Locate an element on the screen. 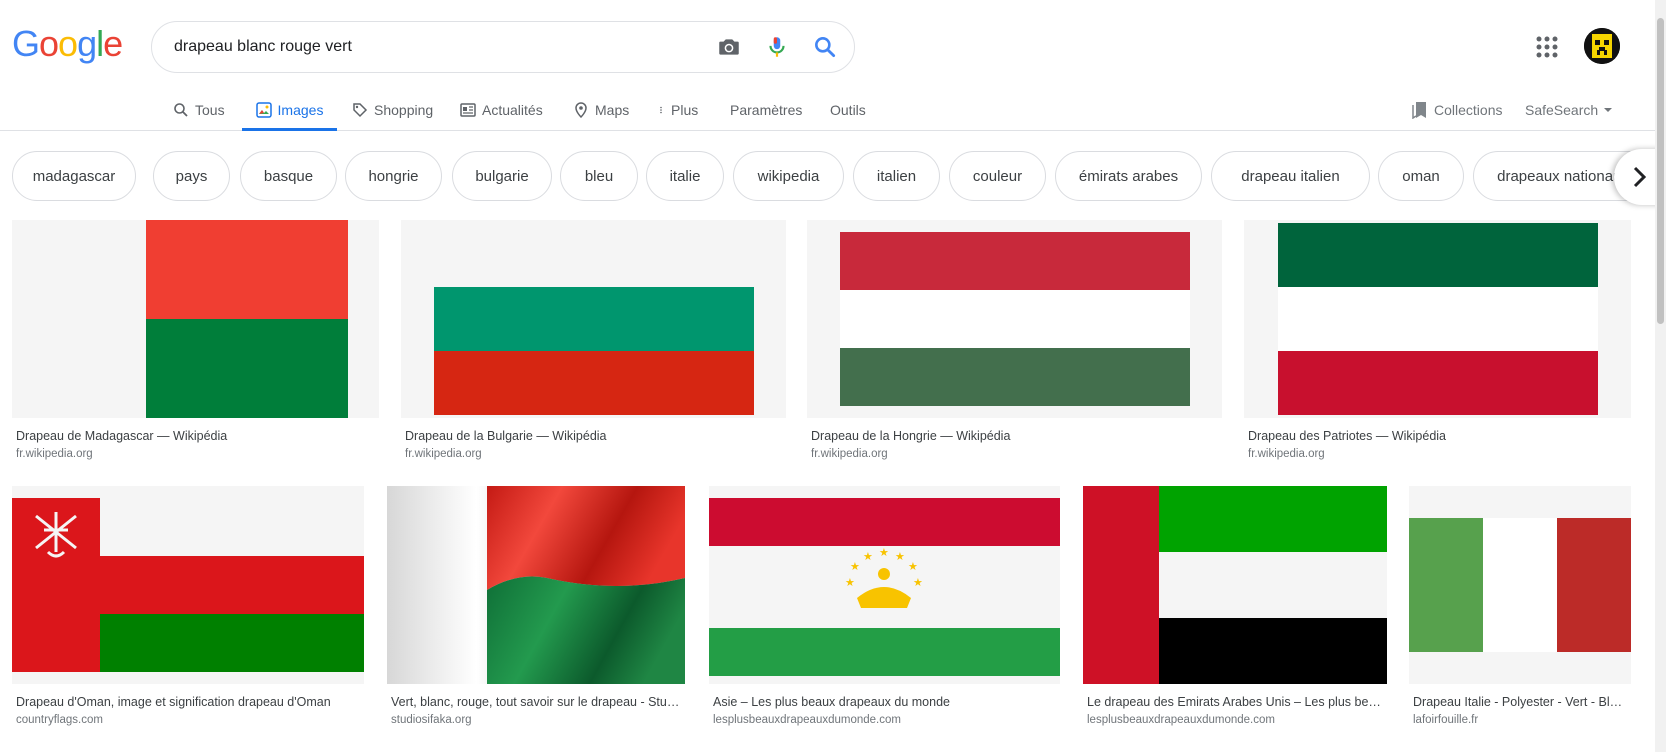 This screenshot has height=752, width=1666. chip: hongrie is located at coordinates (393, 176).